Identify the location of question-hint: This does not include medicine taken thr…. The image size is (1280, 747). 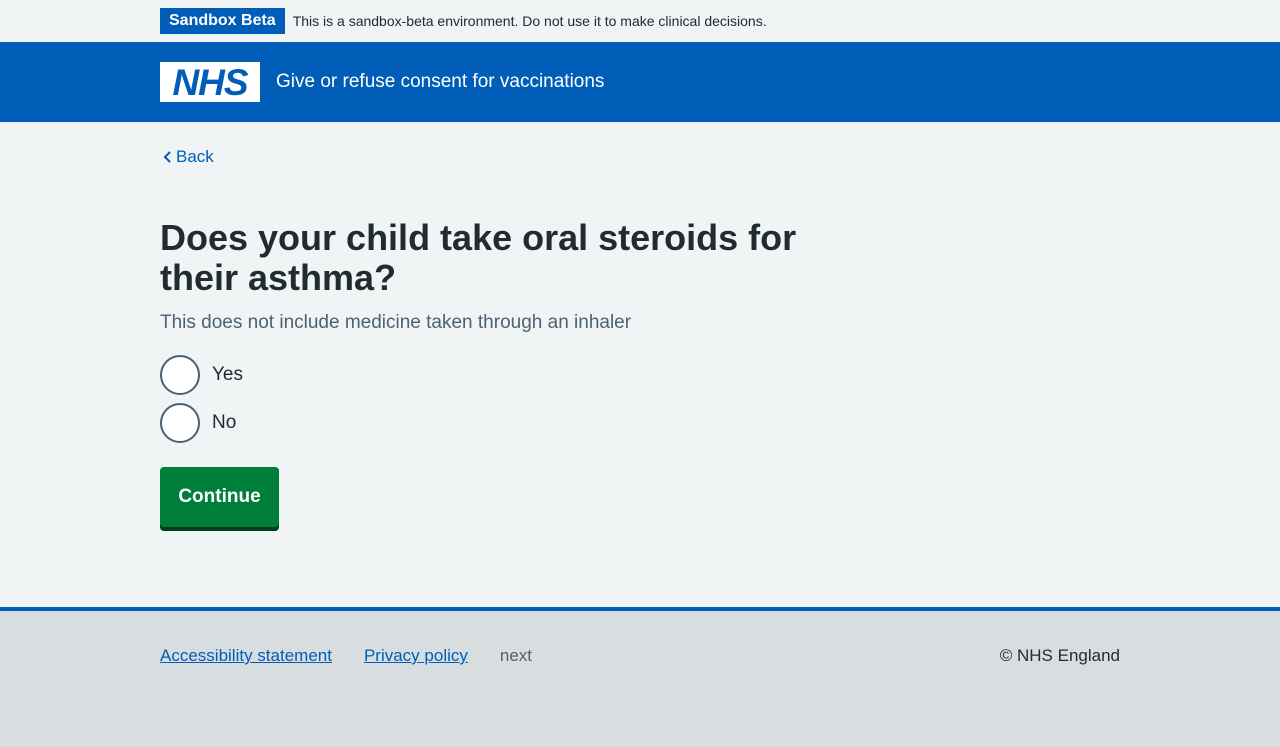
(396, 322).